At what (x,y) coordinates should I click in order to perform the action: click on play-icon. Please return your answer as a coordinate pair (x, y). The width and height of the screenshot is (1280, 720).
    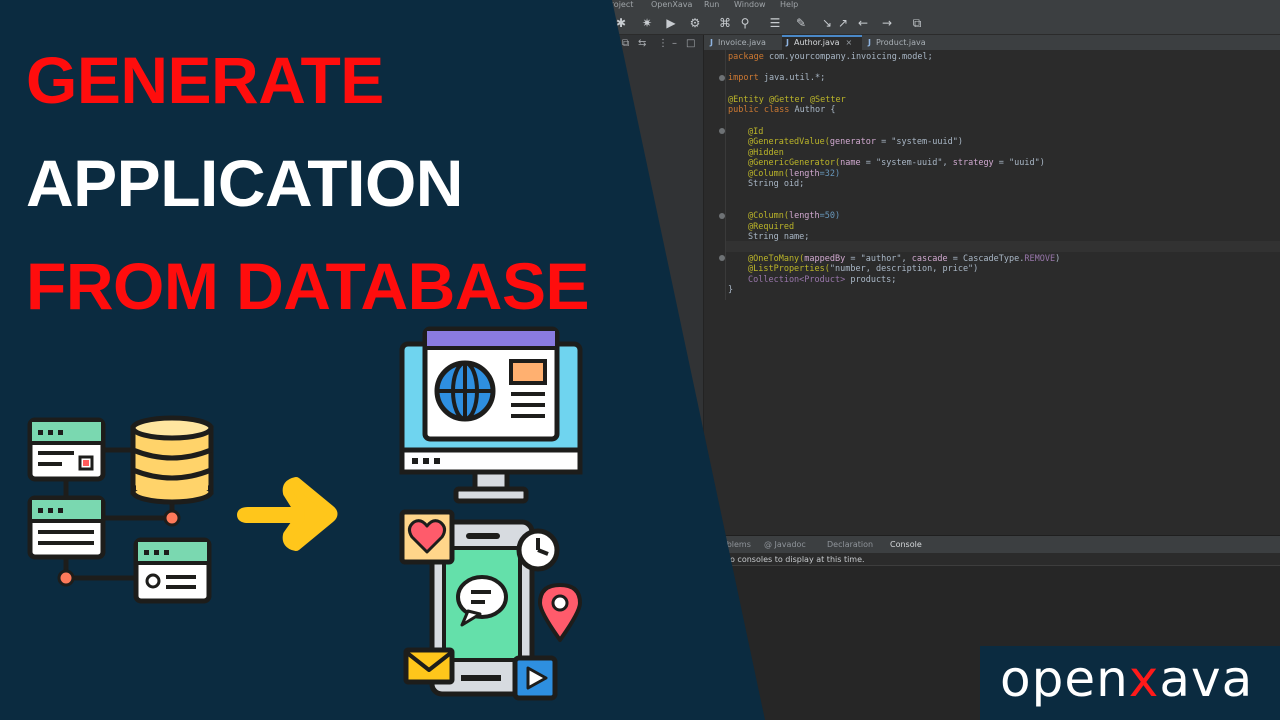
    Looking at the image, I should click on (535, 678).